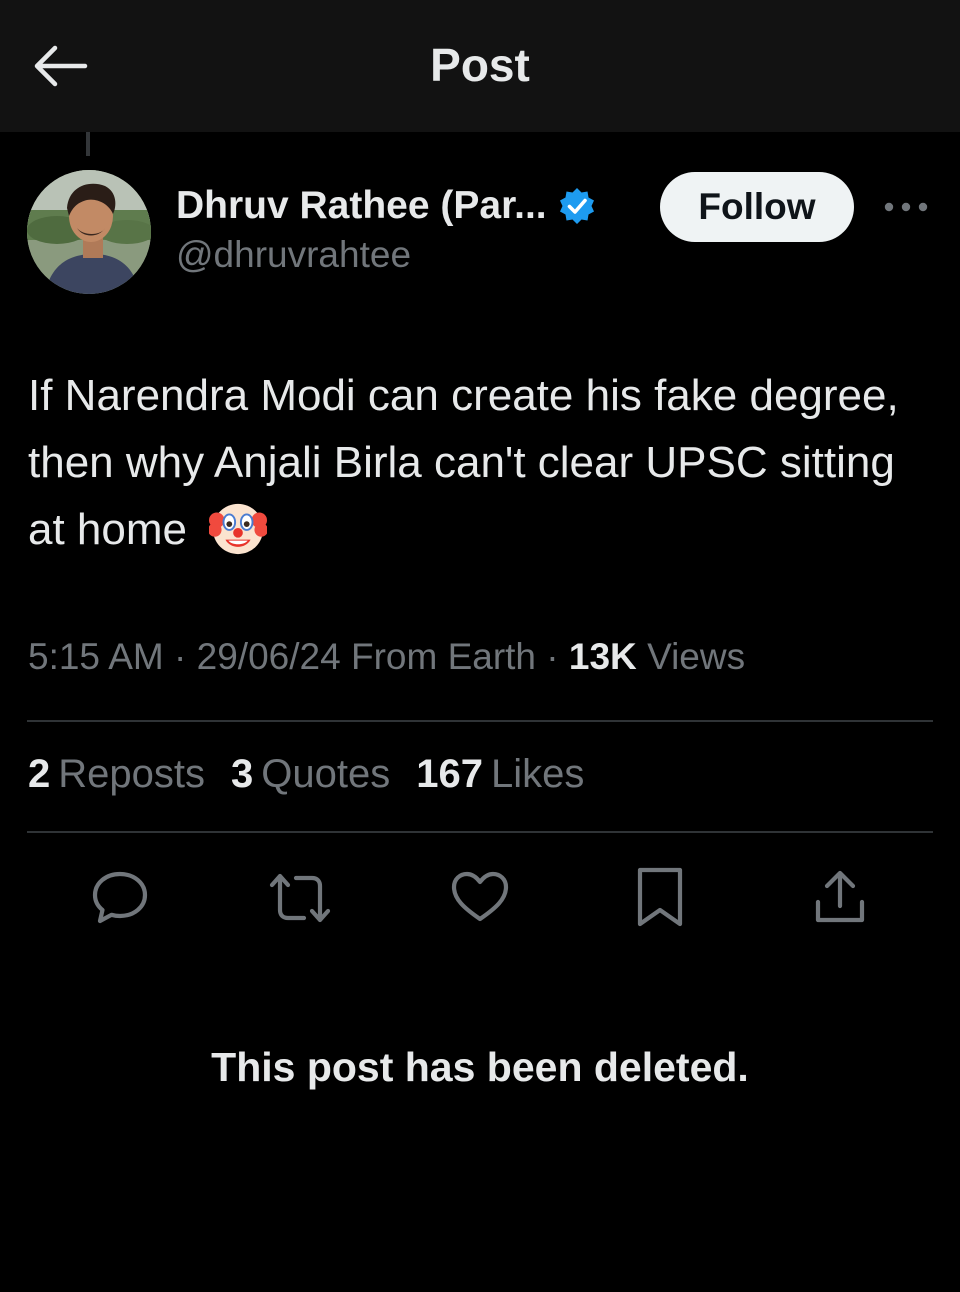 The image size is (960, 1292). Describe the element at coordinates (268, 656) in the screenshot. I see `post-date: 29/06/24` at that location.